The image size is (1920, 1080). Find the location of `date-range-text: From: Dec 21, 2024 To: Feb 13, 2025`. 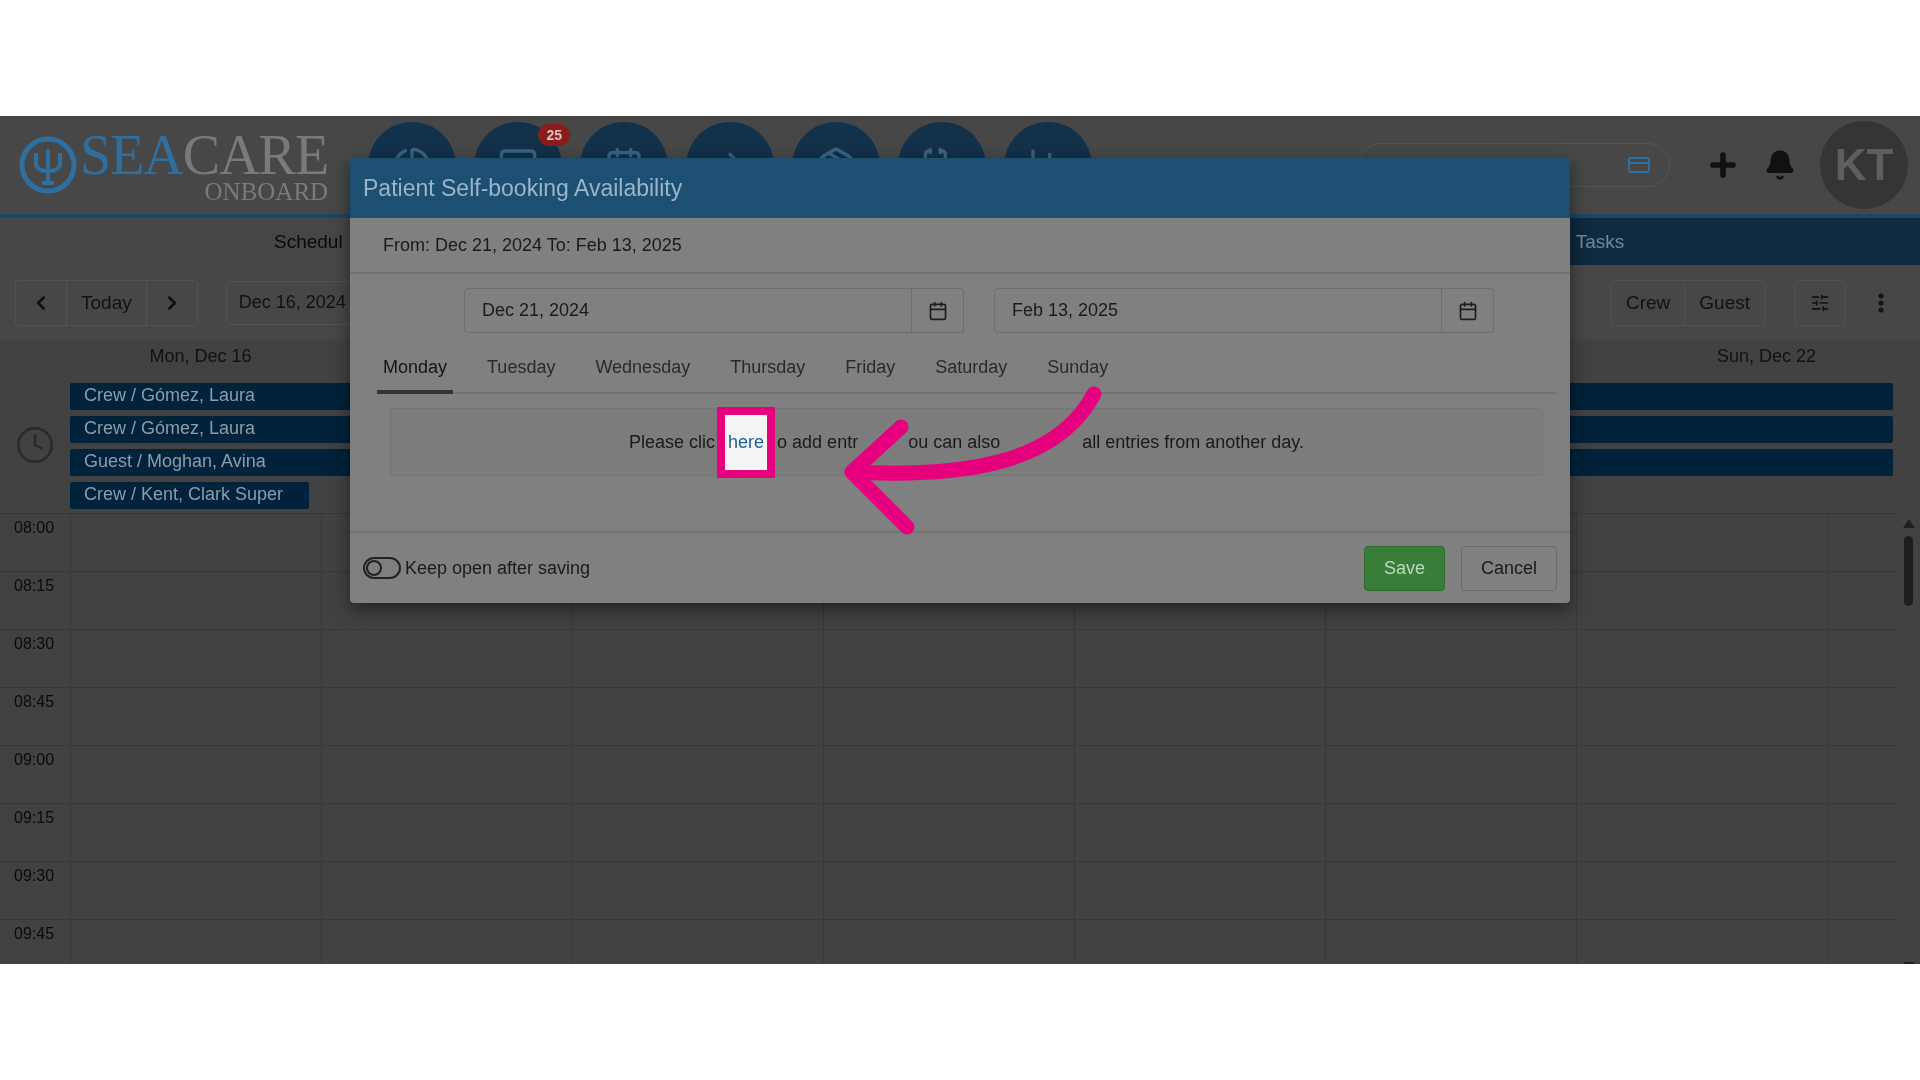

date-range-text: From: Dec 21, 2024 To: Feb 13, 2025 is located at coordinates (960, 246).